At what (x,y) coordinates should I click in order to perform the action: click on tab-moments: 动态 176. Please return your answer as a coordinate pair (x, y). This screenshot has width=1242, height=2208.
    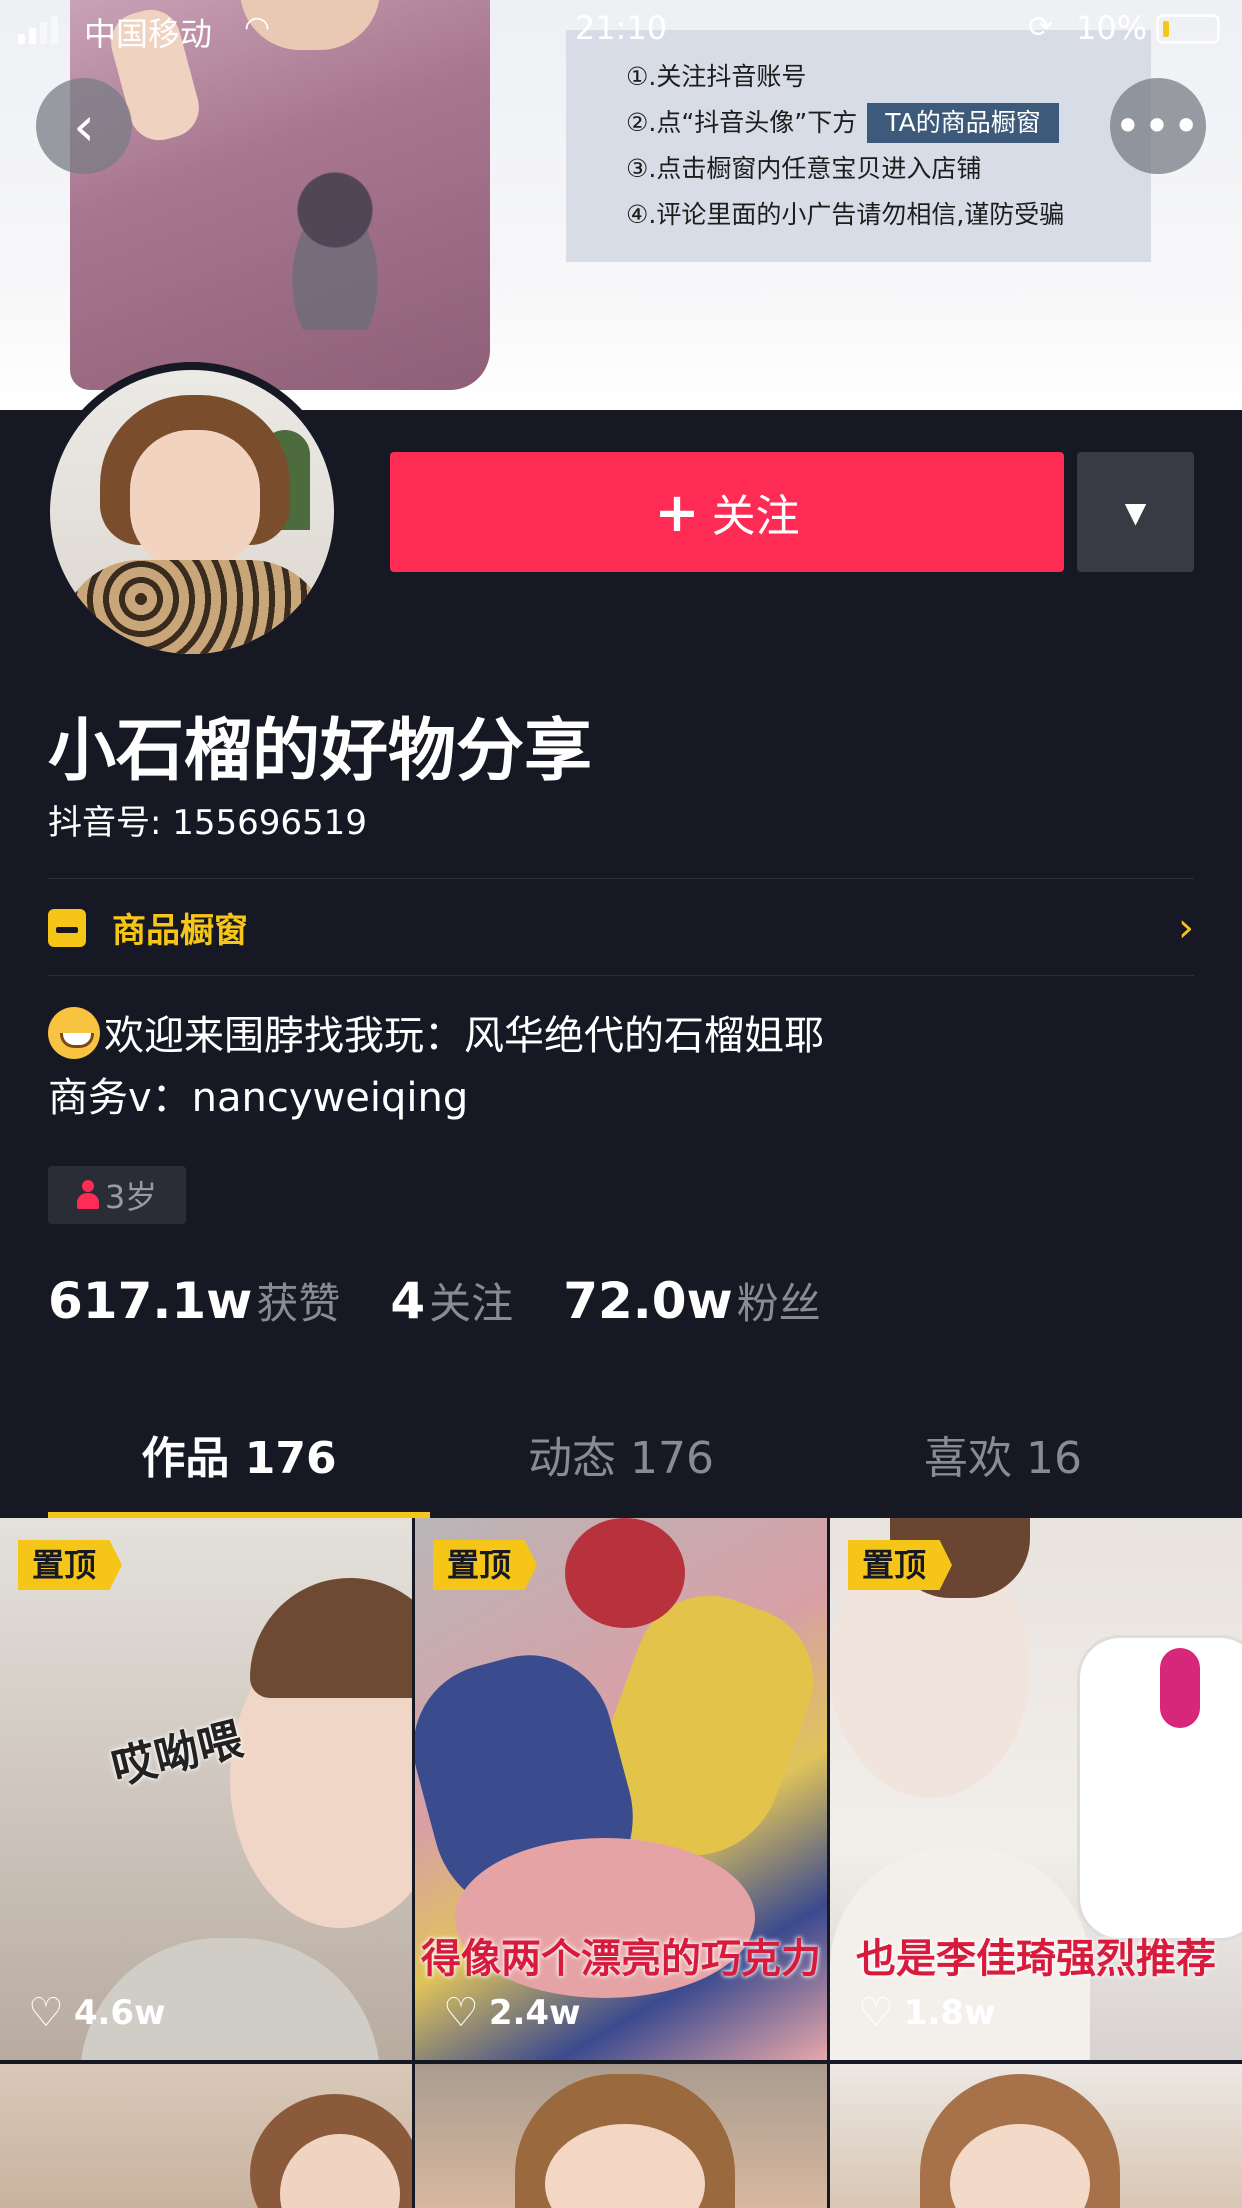
    Looking at the image, I should click on (621, 1459).